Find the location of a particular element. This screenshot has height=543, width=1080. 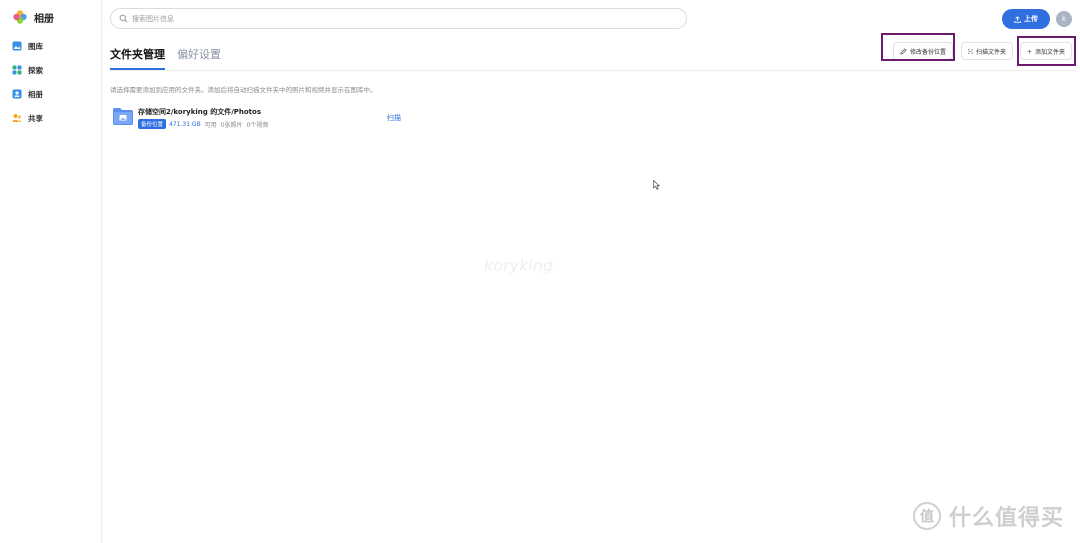

mouse-cursor-icon is located at coordinates (656, 185).